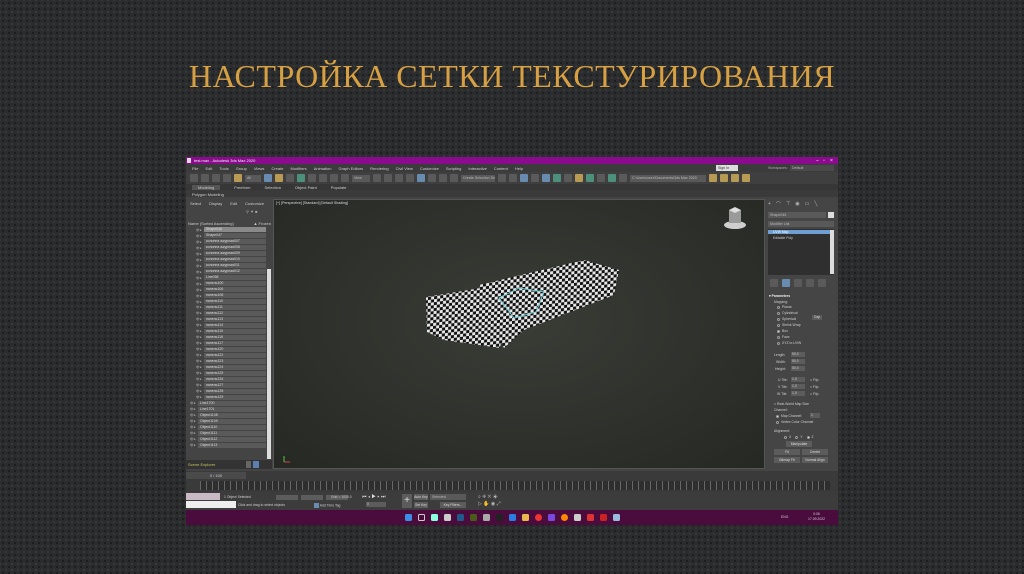 This screenshot has height=574, width=1024. I want to click on steam-icon, so click(577, 517).